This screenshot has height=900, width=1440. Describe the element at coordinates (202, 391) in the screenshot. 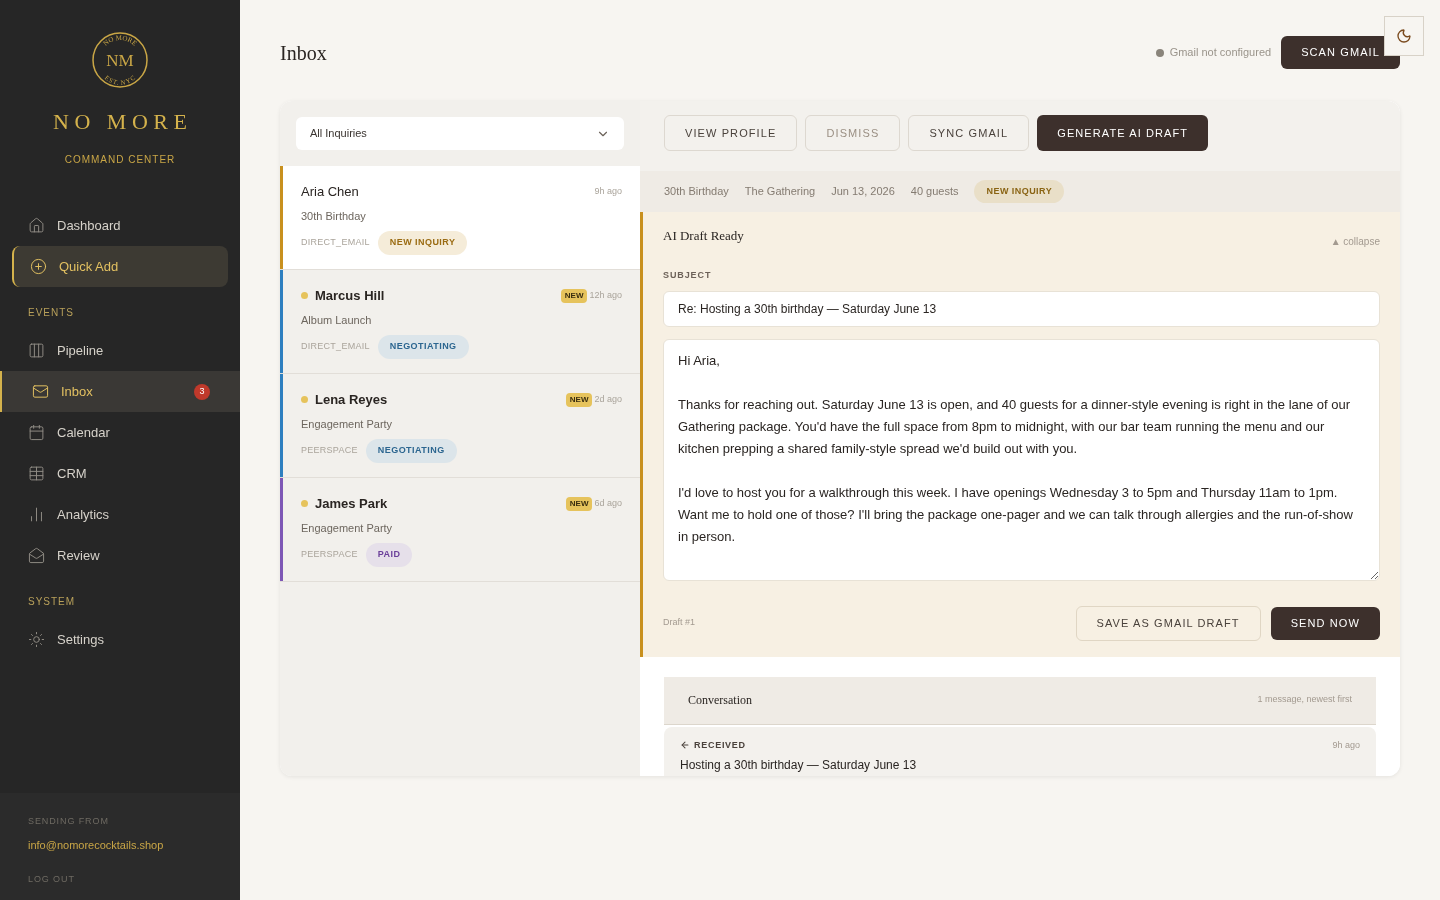

I see `count-badge: 3` at that location.